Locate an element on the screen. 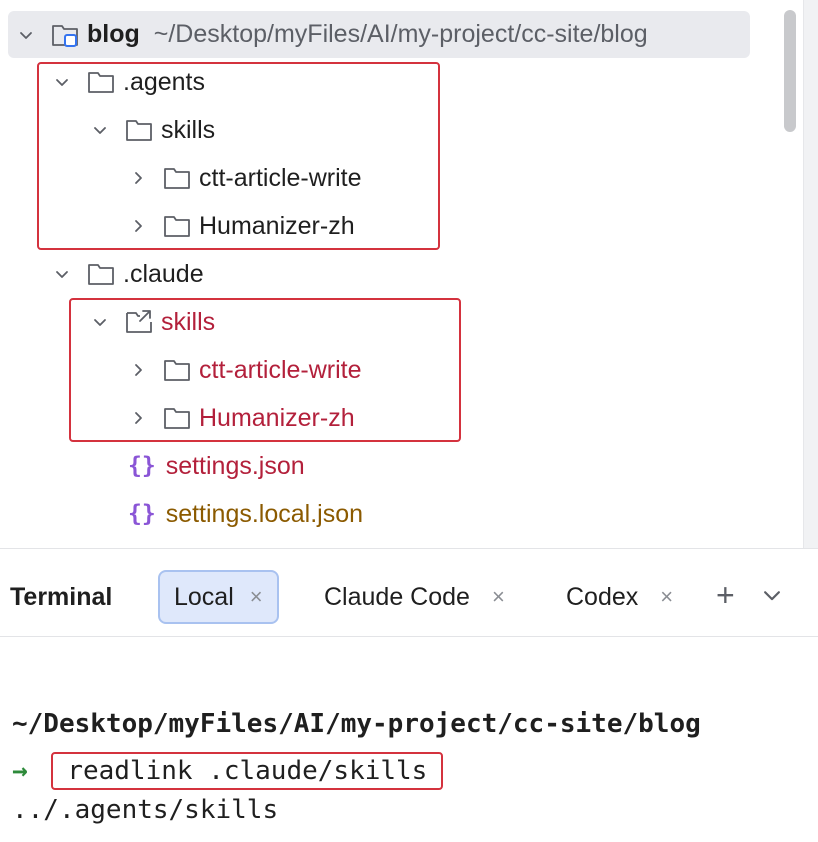 The height and width of the screenshot is (842, 818). terminal-command: readlink .claude/skills is located at coordinates (247, 771).